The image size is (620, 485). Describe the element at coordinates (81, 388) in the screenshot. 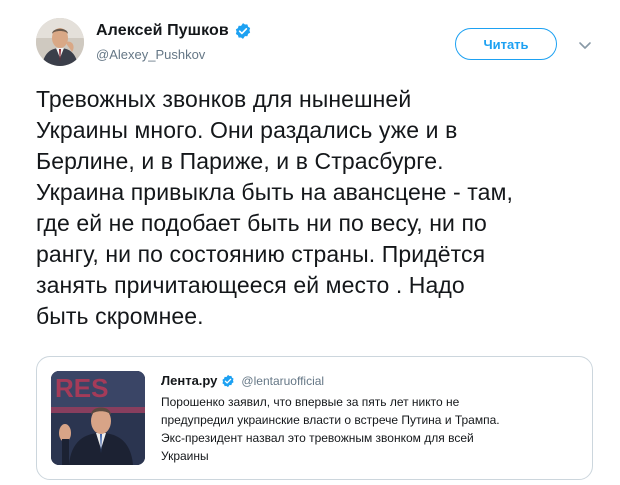

I see `svg-text: RES` at that location.